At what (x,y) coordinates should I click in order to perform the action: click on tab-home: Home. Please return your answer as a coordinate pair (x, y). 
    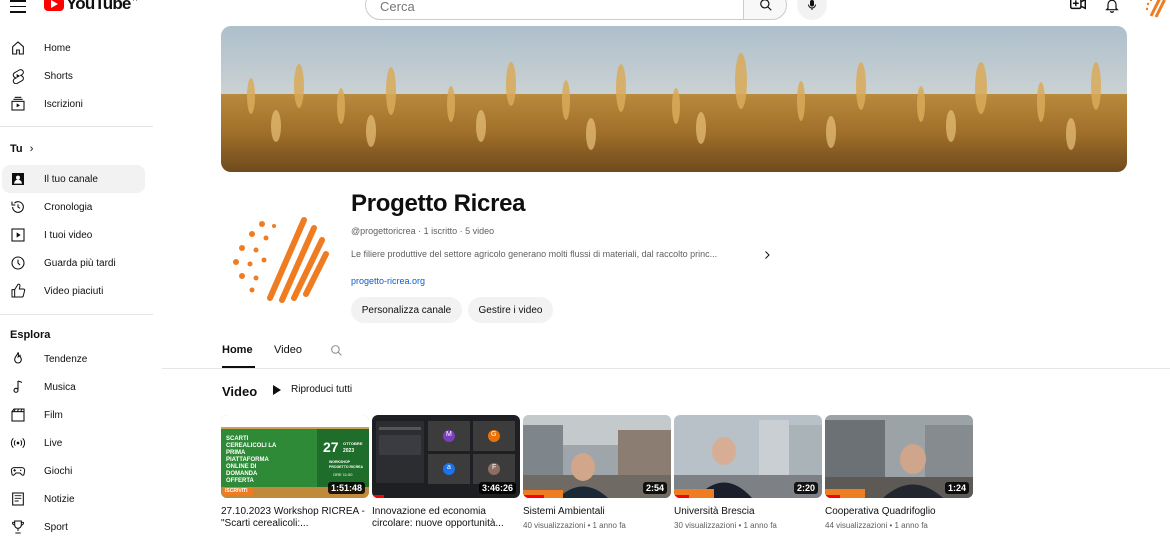
    Looking at the image, I should click on (237, 350).